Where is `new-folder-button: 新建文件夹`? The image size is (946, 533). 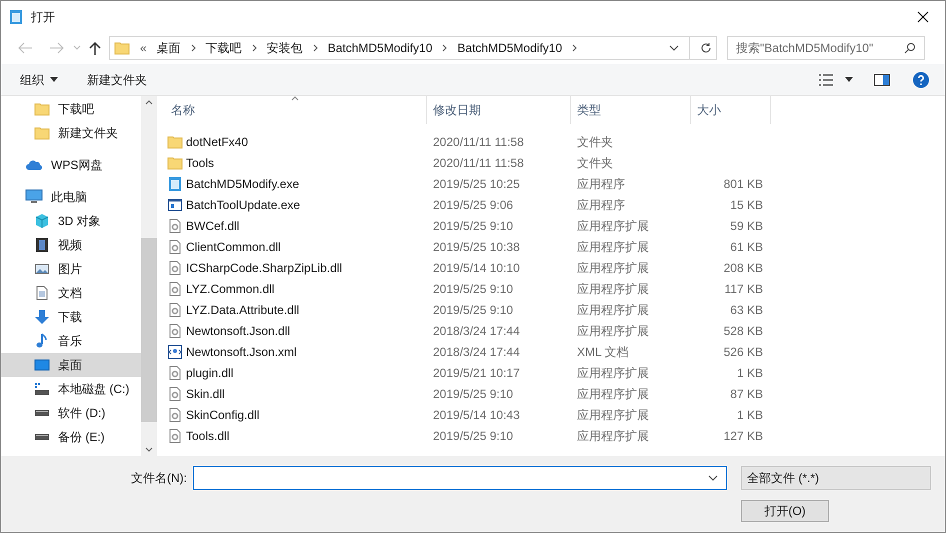 new-folder-button: 新建文件夹 is located at coordinates (117, 79).